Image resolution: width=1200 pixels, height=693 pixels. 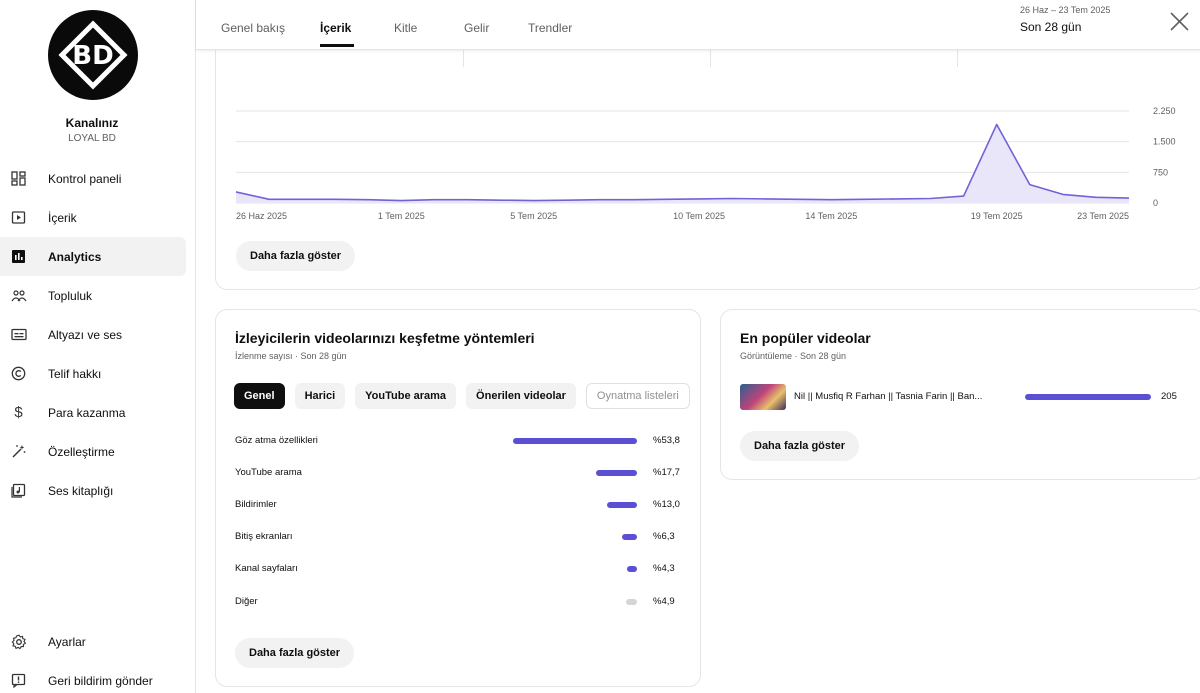 What do you see at coordinates (85, 334) in the screenshot?
I see `sidebar-item-label: Altyazı ve ses` at bounding box center [85, 334].